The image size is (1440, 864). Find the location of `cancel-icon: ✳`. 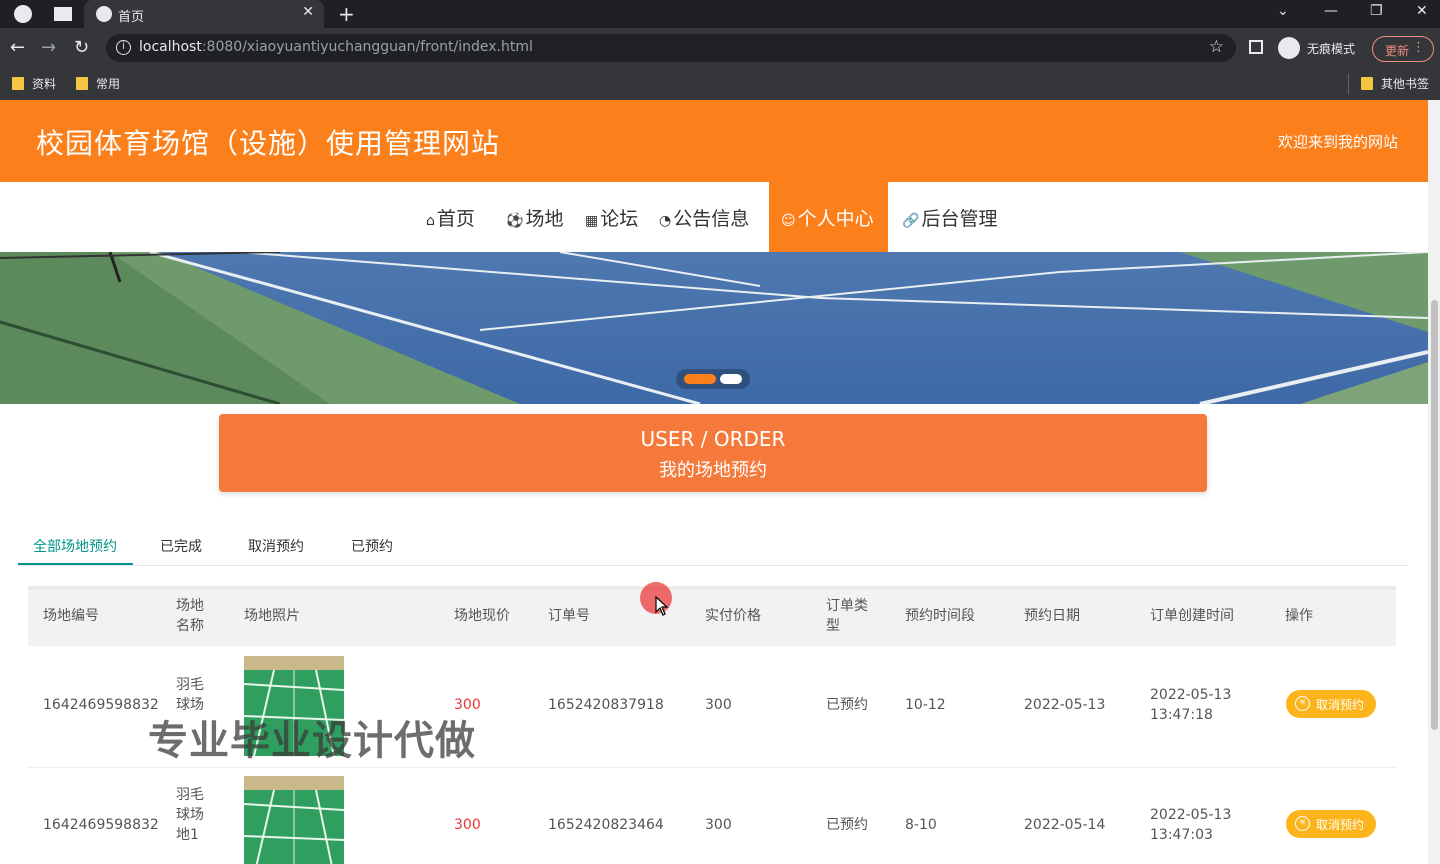

cancel-icon: ✳ is located at coordinates (1302, 703).